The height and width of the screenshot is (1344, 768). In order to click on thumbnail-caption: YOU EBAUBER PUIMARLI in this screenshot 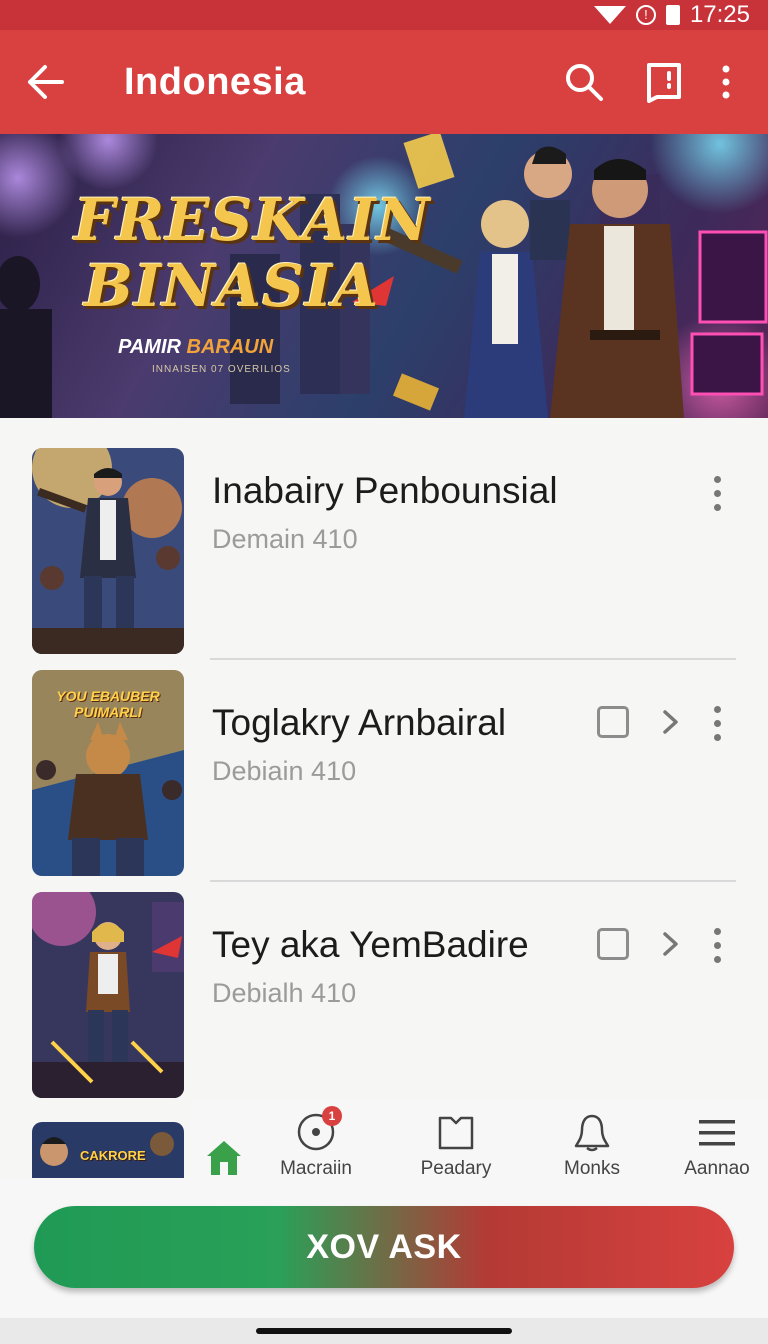, I will do `click(108, 704)`.